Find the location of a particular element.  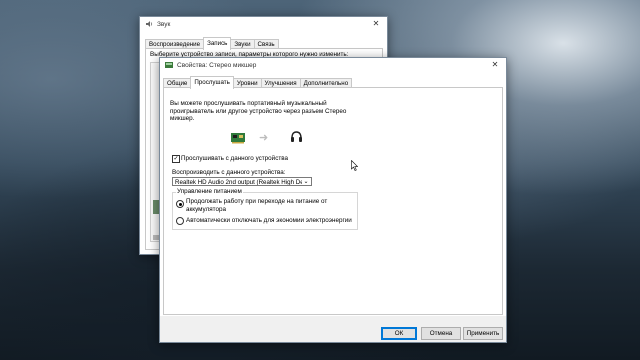

listen-checkbox-label: Прослушивать с данного устройства is located at coordinates (234, 159).